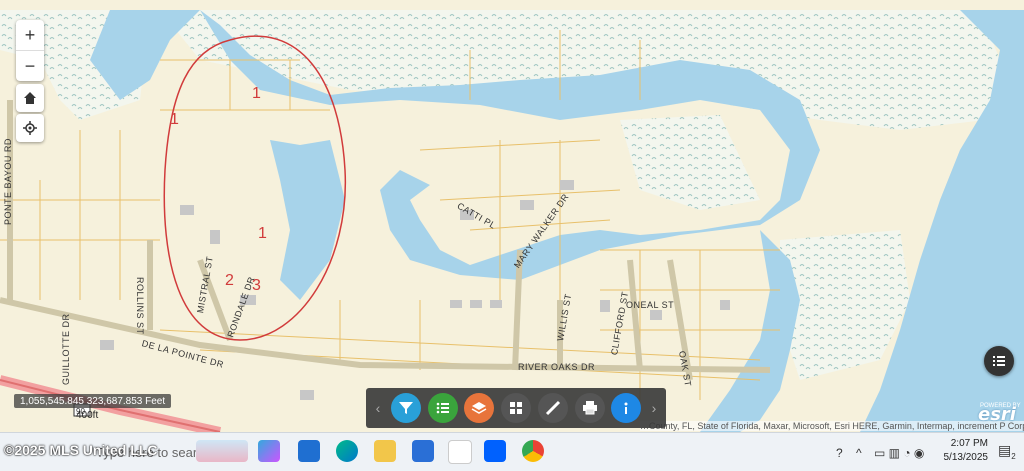  What do you see at coordinates (81, 450) in the screenshot?
I see `mls-watermark: ©2025 MLS United LLC` at bounding box center [81, 450].